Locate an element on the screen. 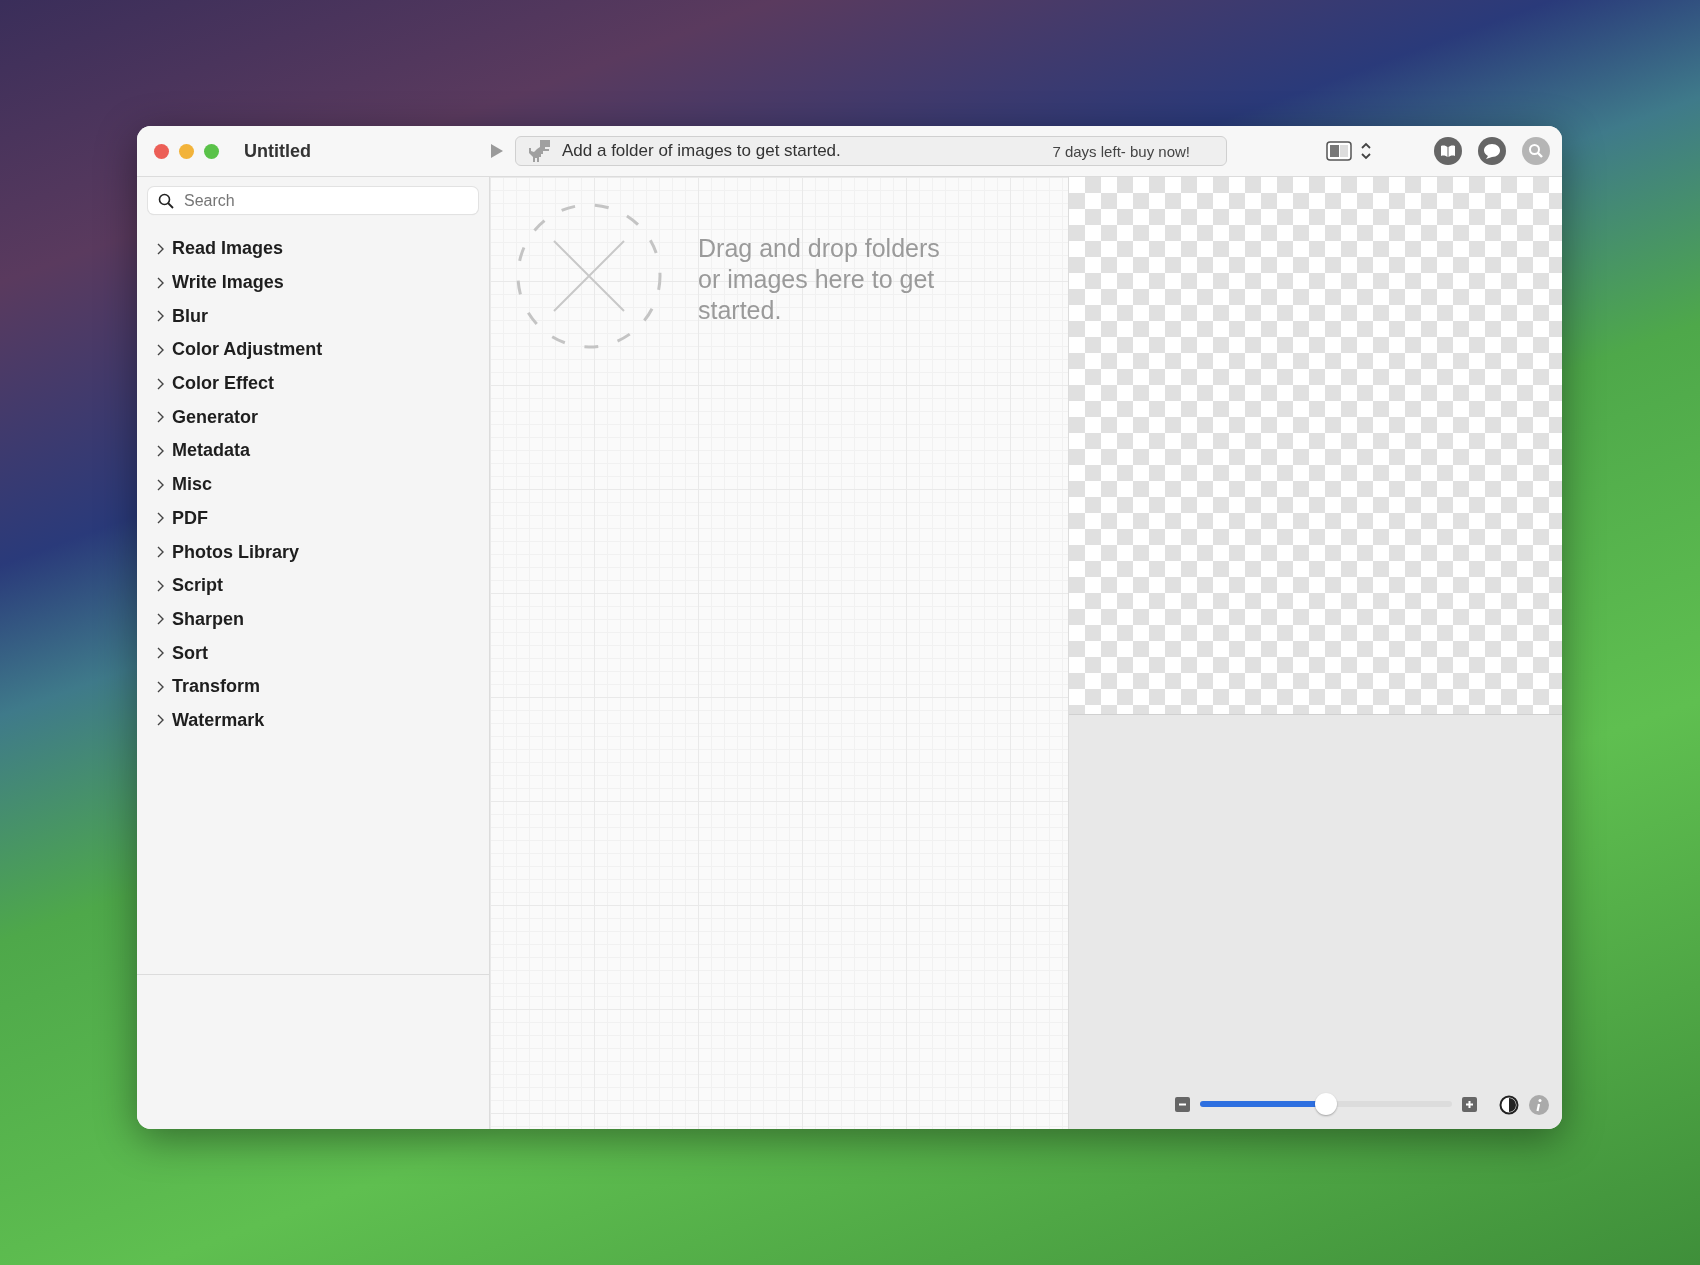 The height and width of the screenshot is (1265, 1700). sidebar-item: Sort is located at coordinates (313, 653).